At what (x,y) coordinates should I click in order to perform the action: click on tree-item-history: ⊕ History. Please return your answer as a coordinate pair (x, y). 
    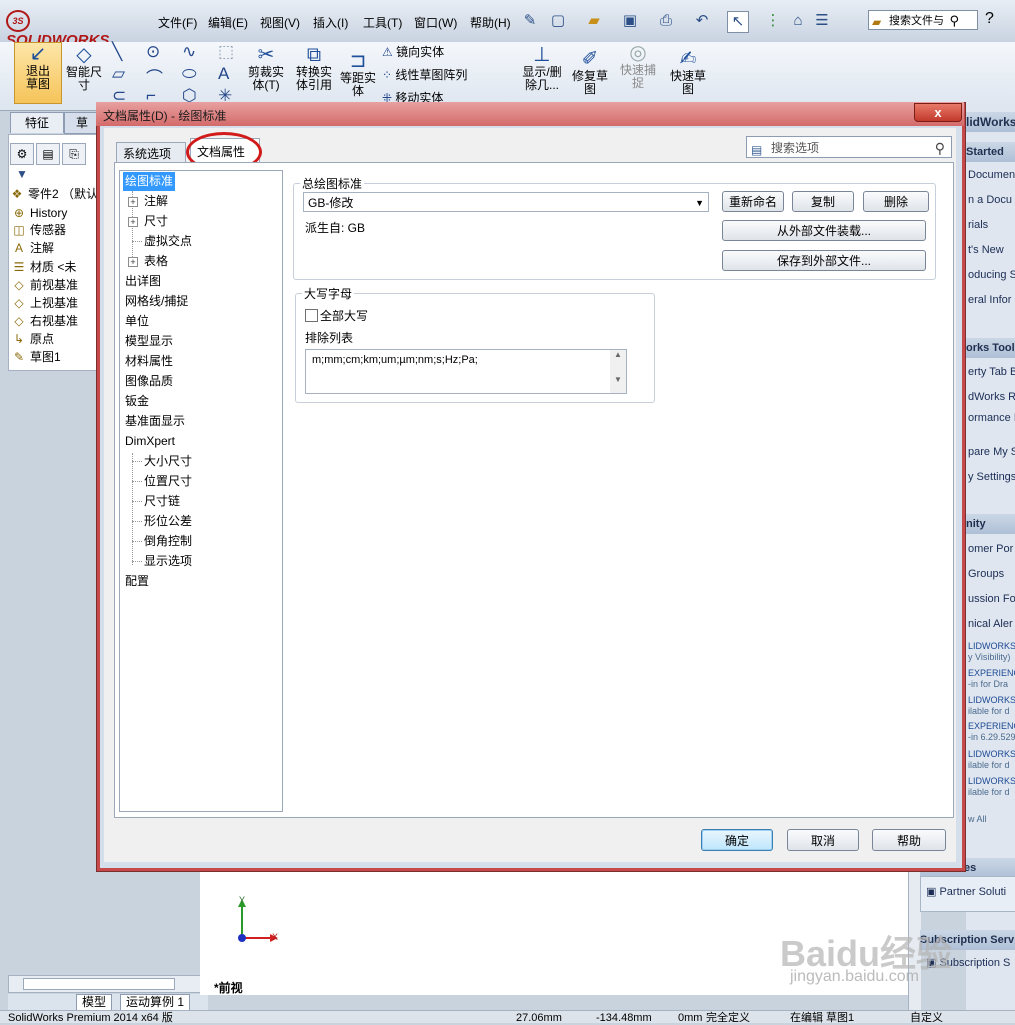
    Looking at the image, I should click on (39, 213).